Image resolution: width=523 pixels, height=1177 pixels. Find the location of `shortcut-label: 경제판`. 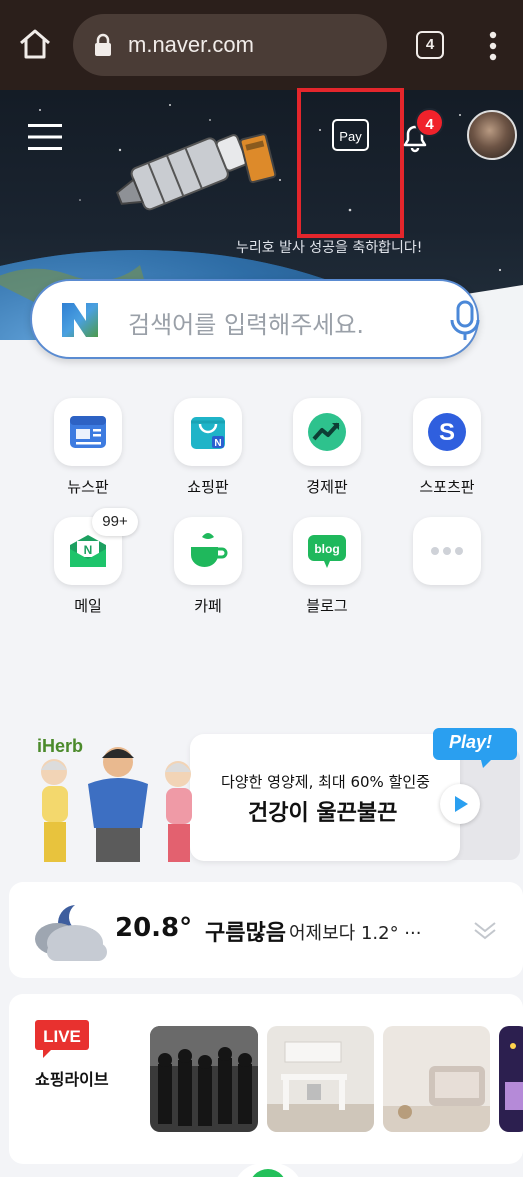

shortcut-label: 경제판 is located at coordinates (327, 487).